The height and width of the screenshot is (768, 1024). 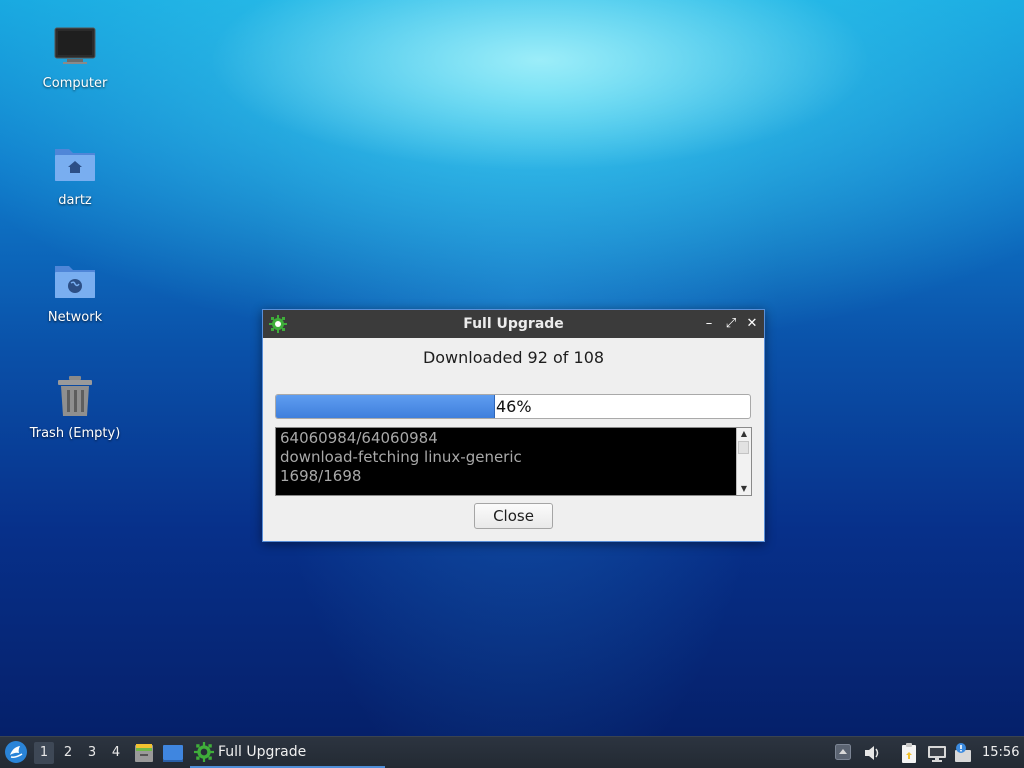 I want to click on taskbar-task-full-upgrade: Full Upgrade, so click(x=287, y=752).